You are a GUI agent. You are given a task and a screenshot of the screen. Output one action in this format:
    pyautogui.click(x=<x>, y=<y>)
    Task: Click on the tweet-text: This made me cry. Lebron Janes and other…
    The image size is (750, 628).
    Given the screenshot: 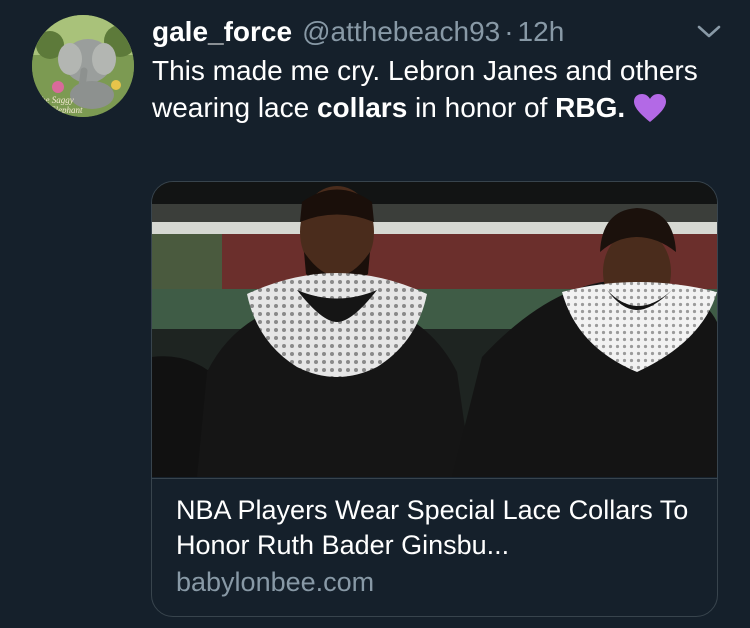 What is the action you would take?
    pyautogui.click(x=432, y=89)
    